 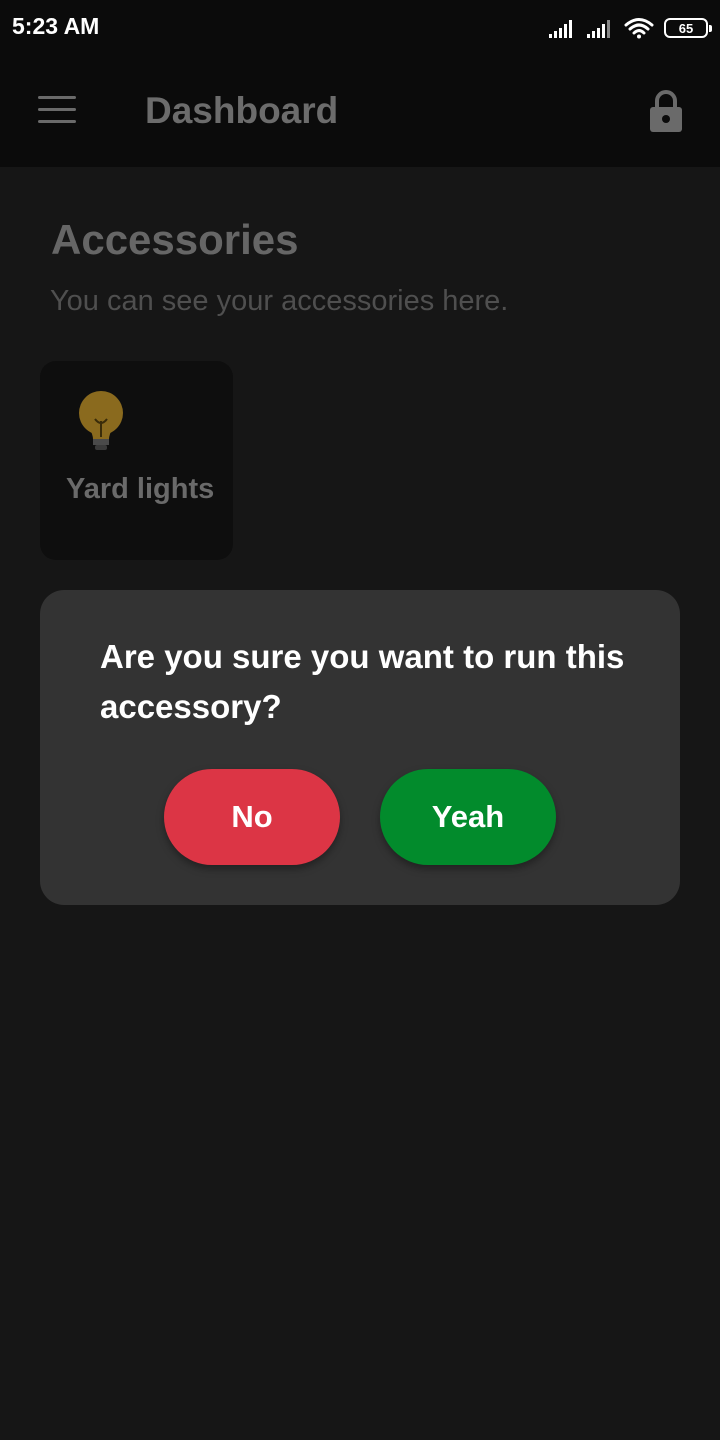 What do you see at coordinates (56, 26) in the screenshot?
I see `status-time: 5:23 AM` at bounding box center [56, 26].